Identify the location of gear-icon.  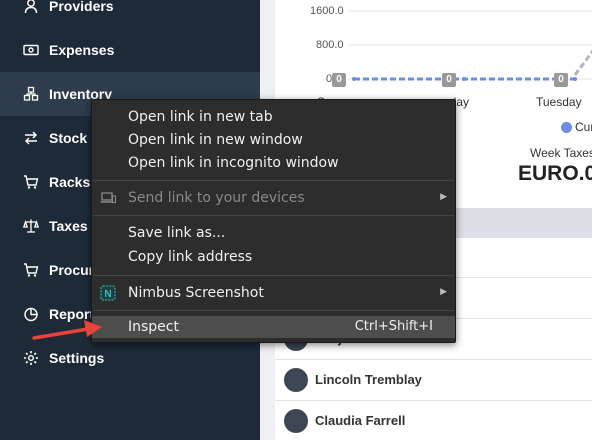
(31, 358).